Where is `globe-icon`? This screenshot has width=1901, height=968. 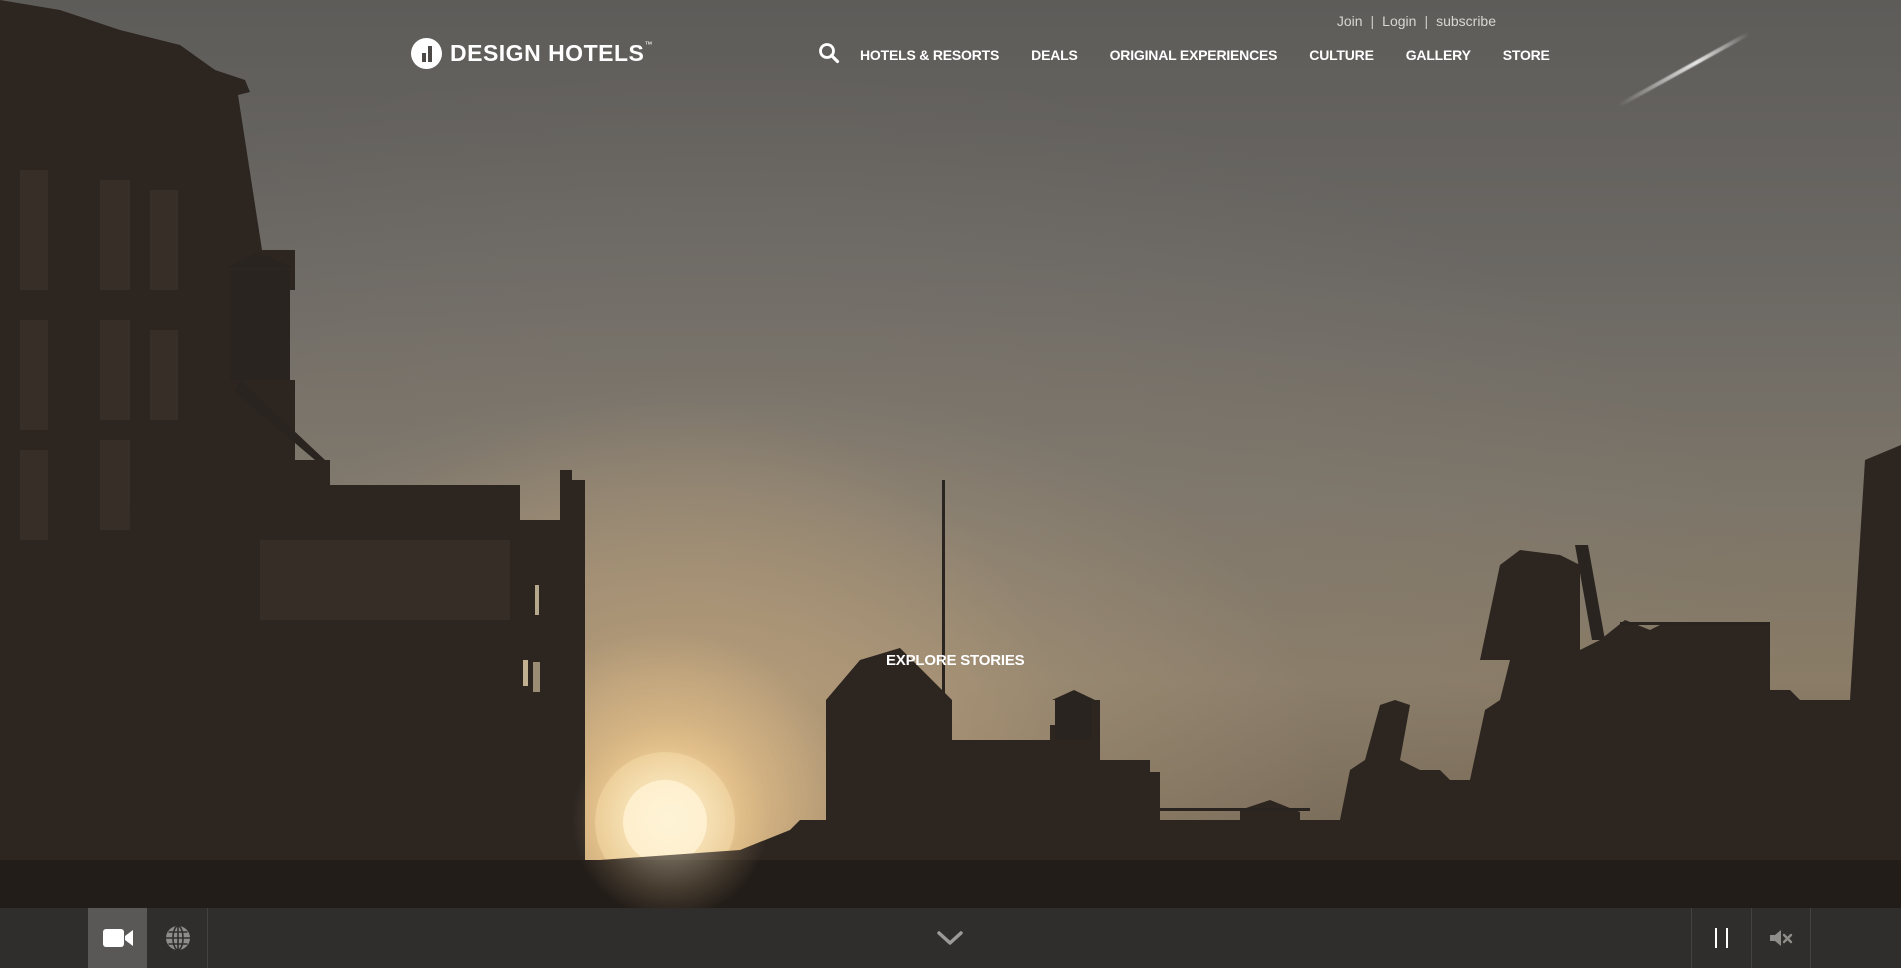 globe-icon is located at coordinates (177, 938).